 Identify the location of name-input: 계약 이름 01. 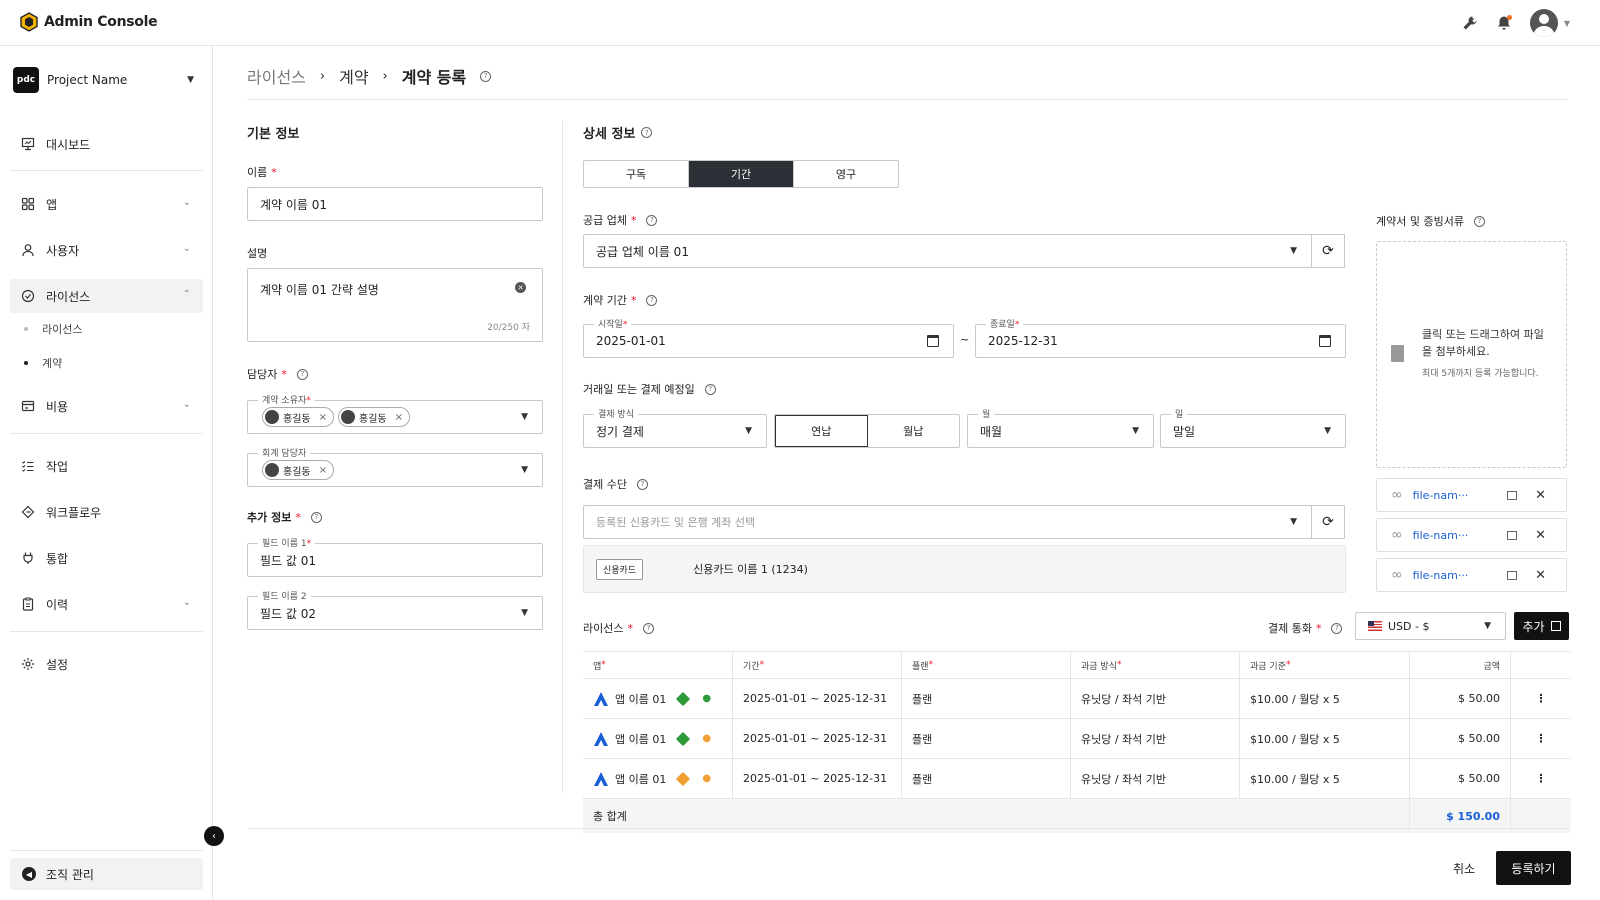
(395, 204).